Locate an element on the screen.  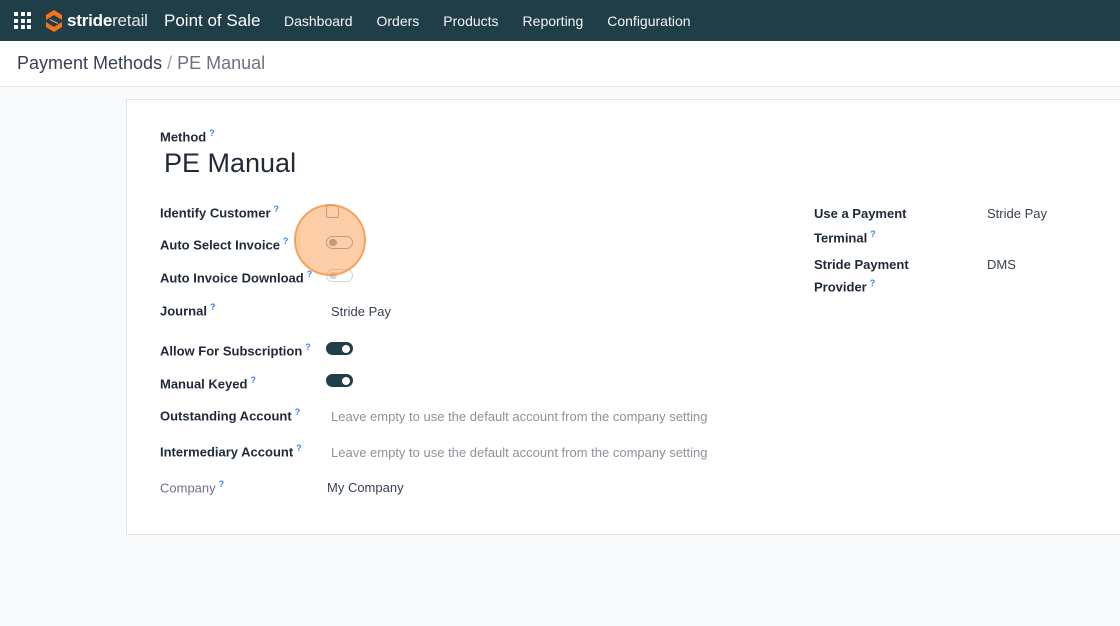
payment-provider-label: Stride Payment Provider? is located at coordinates (861, 276).